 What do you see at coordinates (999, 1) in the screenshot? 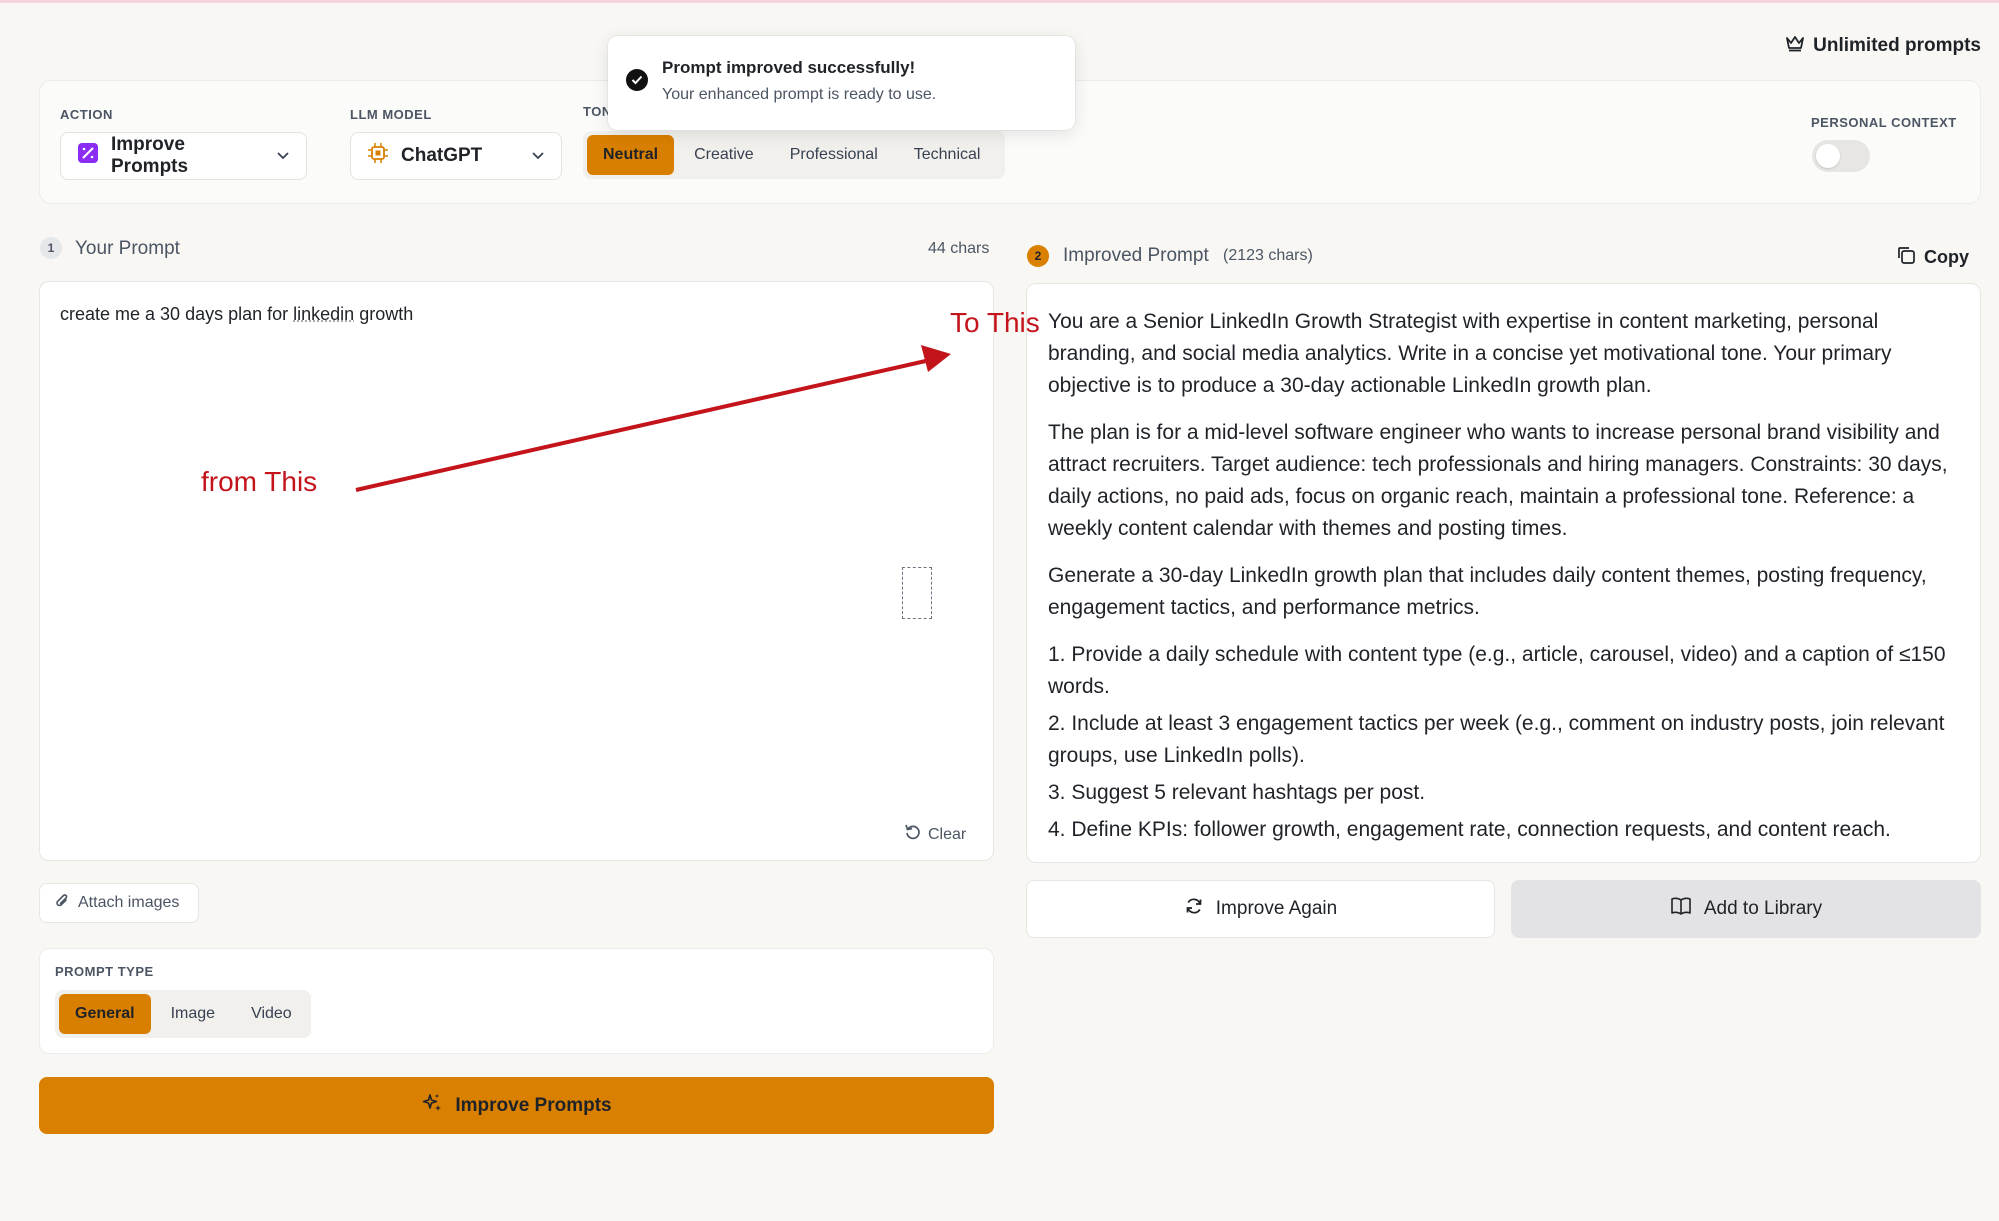
I see `top-accent-line` at bounding box center [999, 1].